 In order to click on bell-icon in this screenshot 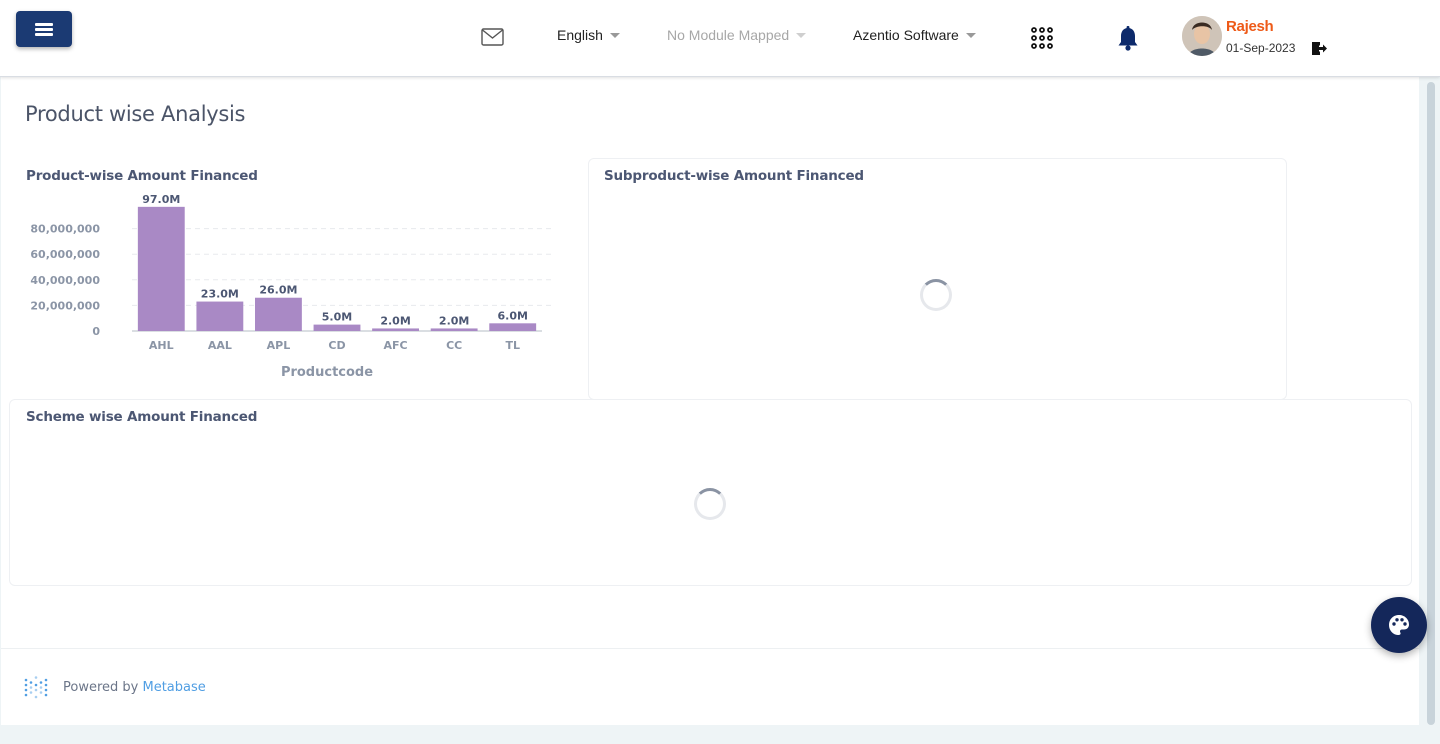, I will do `click(1128, 41)`.